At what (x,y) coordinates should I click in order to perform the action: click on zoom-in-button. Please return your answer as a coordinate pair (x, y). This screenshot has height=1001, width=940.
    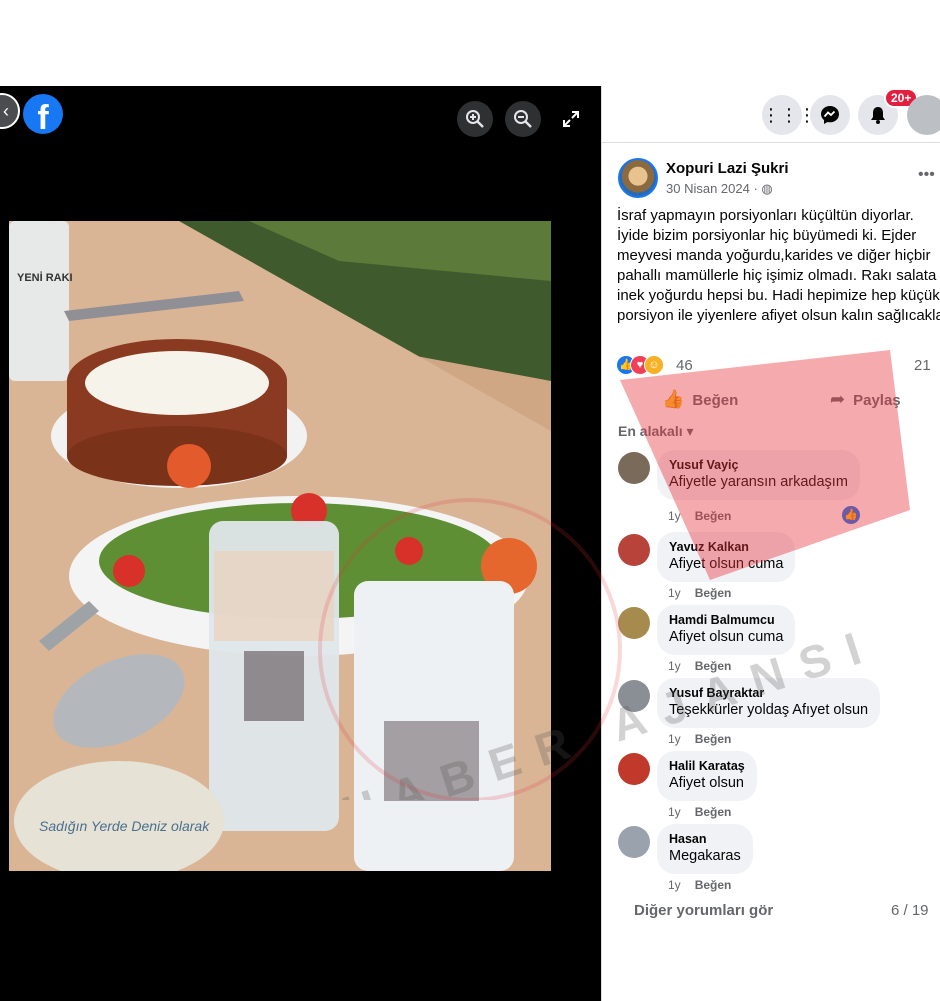
    Looking at the image, I should click on (475, 119).